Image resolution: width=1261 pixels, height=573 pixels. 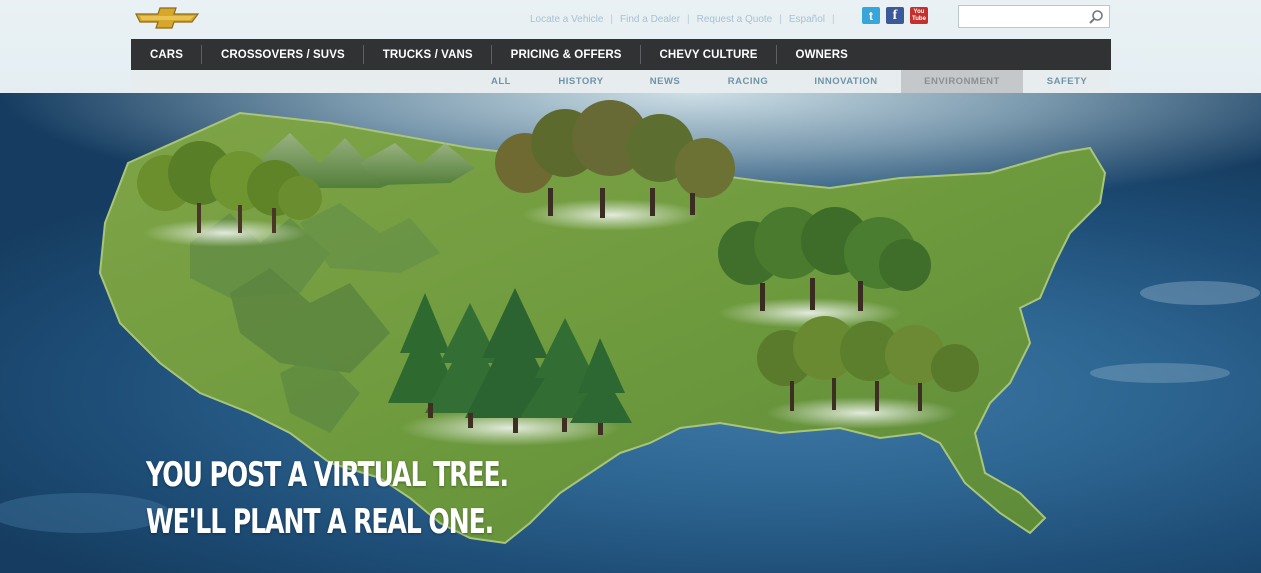 What do you see at coordinates (871, 15) in the screenshot?
I see `twitter-icon: t` at bounding box center [871, 15].